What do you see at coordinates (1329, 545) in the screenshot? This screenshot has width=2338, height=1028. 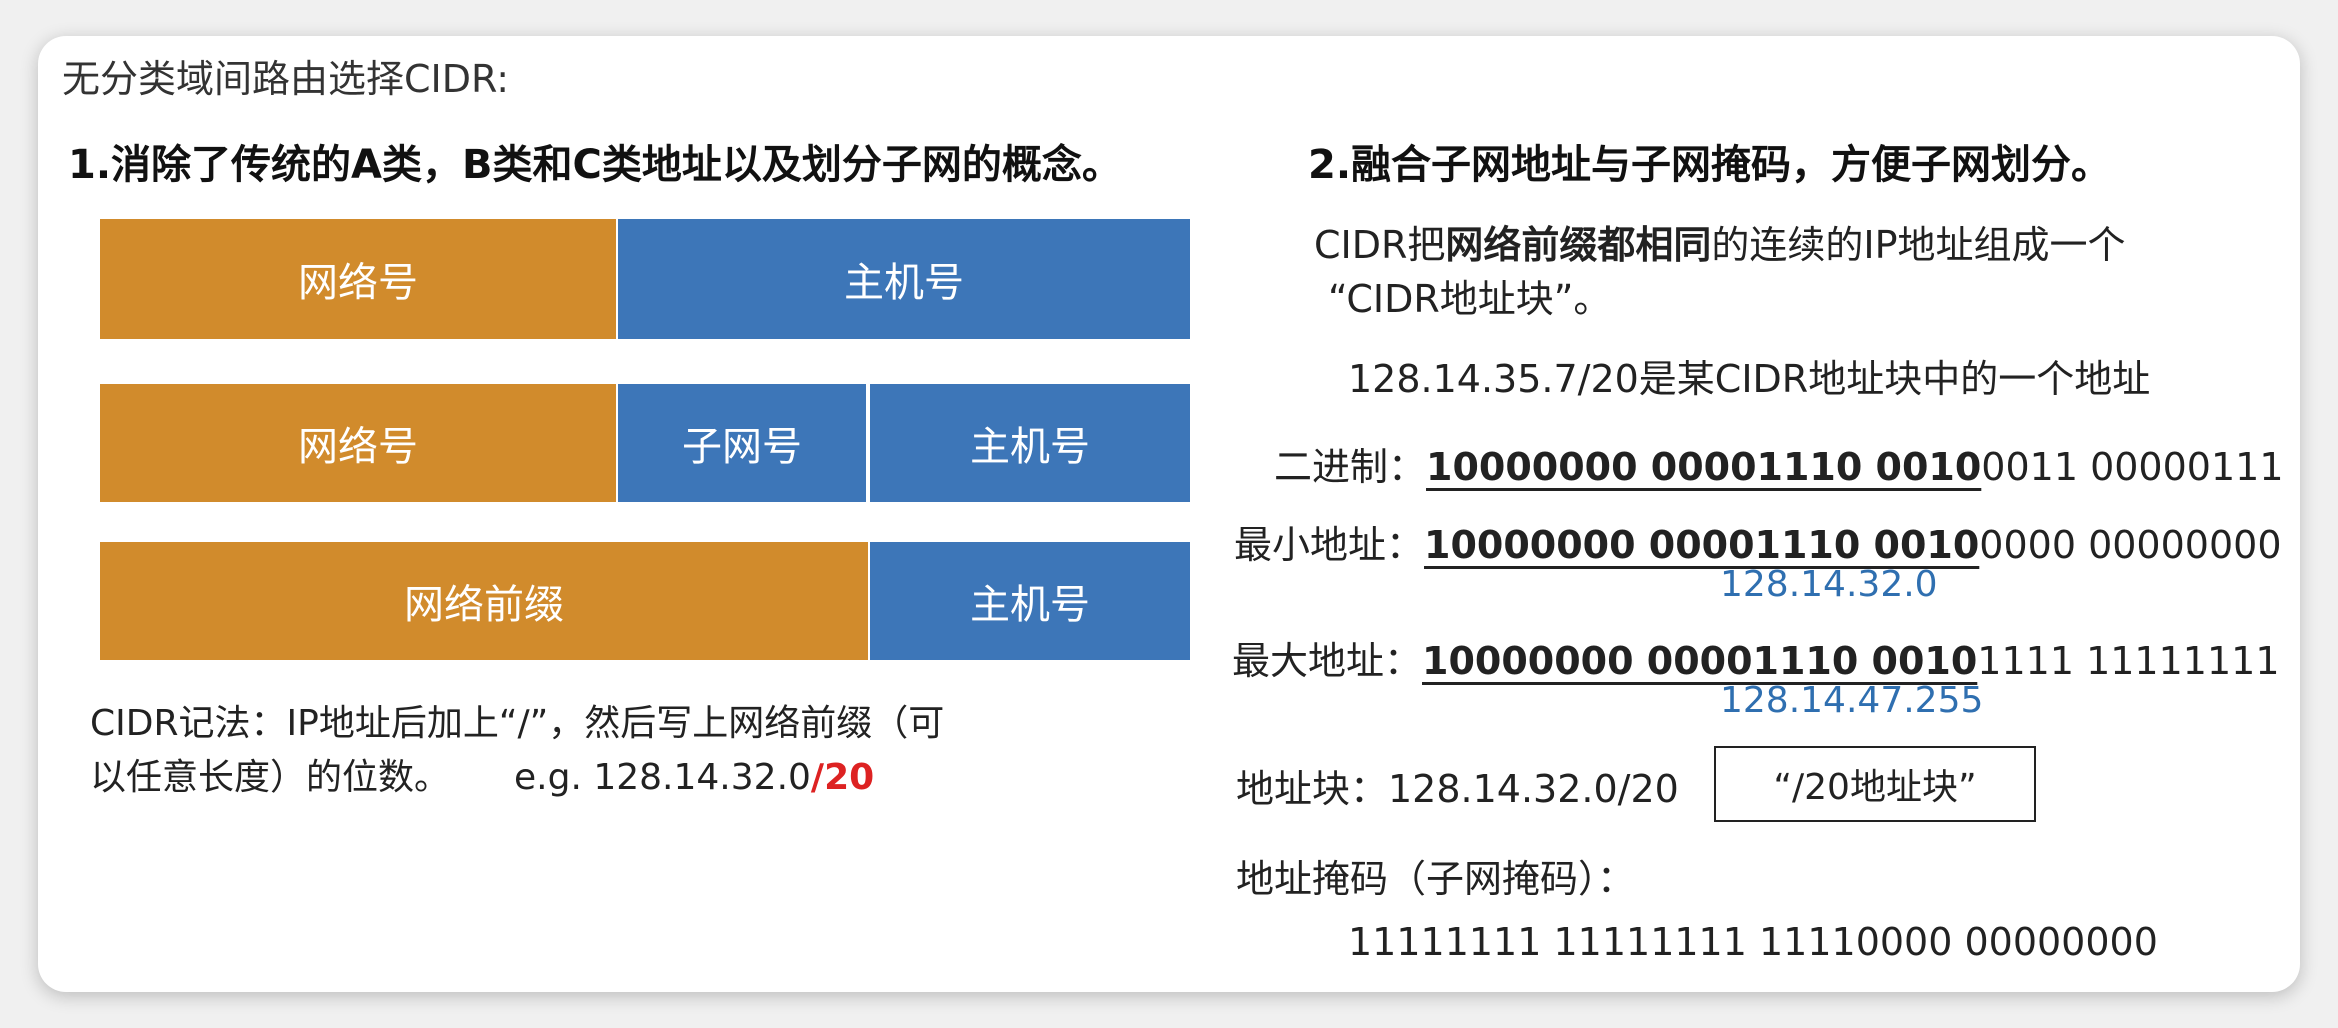 I see `min-label: 最小地址：` at bounding box center [1329, 545].